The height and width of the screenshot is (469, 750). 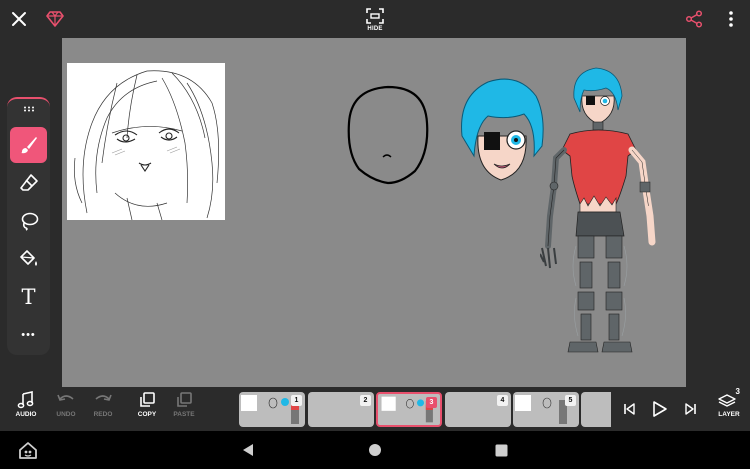 I want to click on skip-next-icon, so click(x=690, y=409).